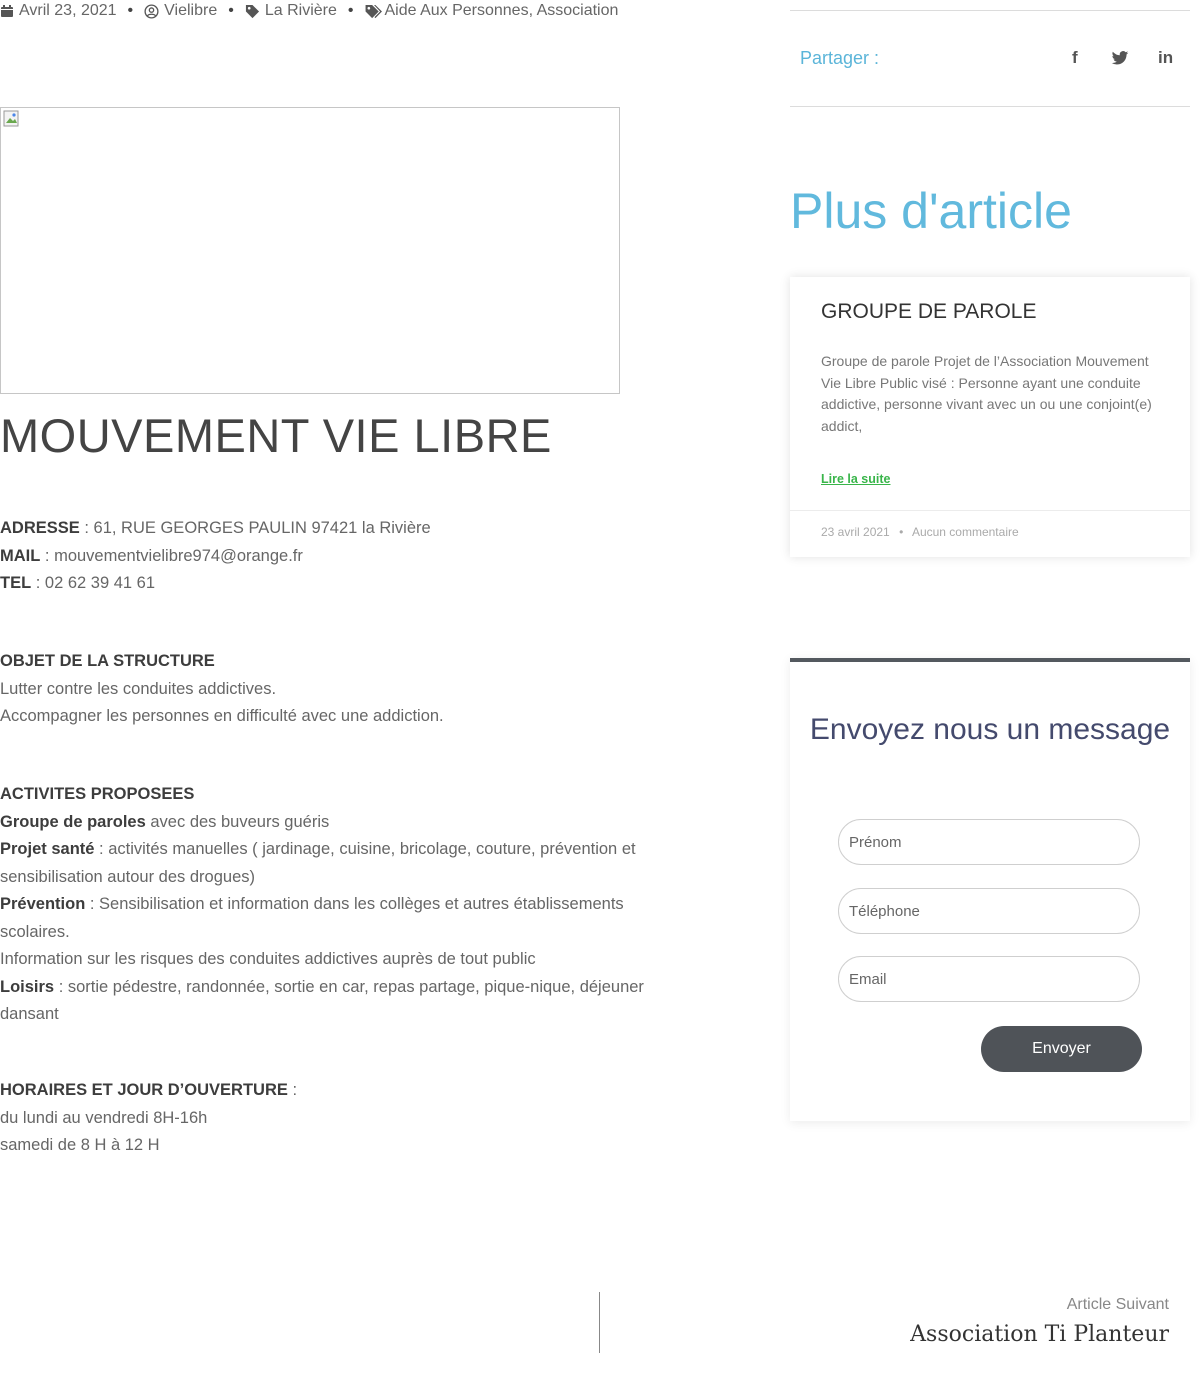 This screenshot has width=1200, height=1382. What do you see at coordinates (990, 510) in the screenshot?
I see `card-divider` at bounding box center [990, 510].